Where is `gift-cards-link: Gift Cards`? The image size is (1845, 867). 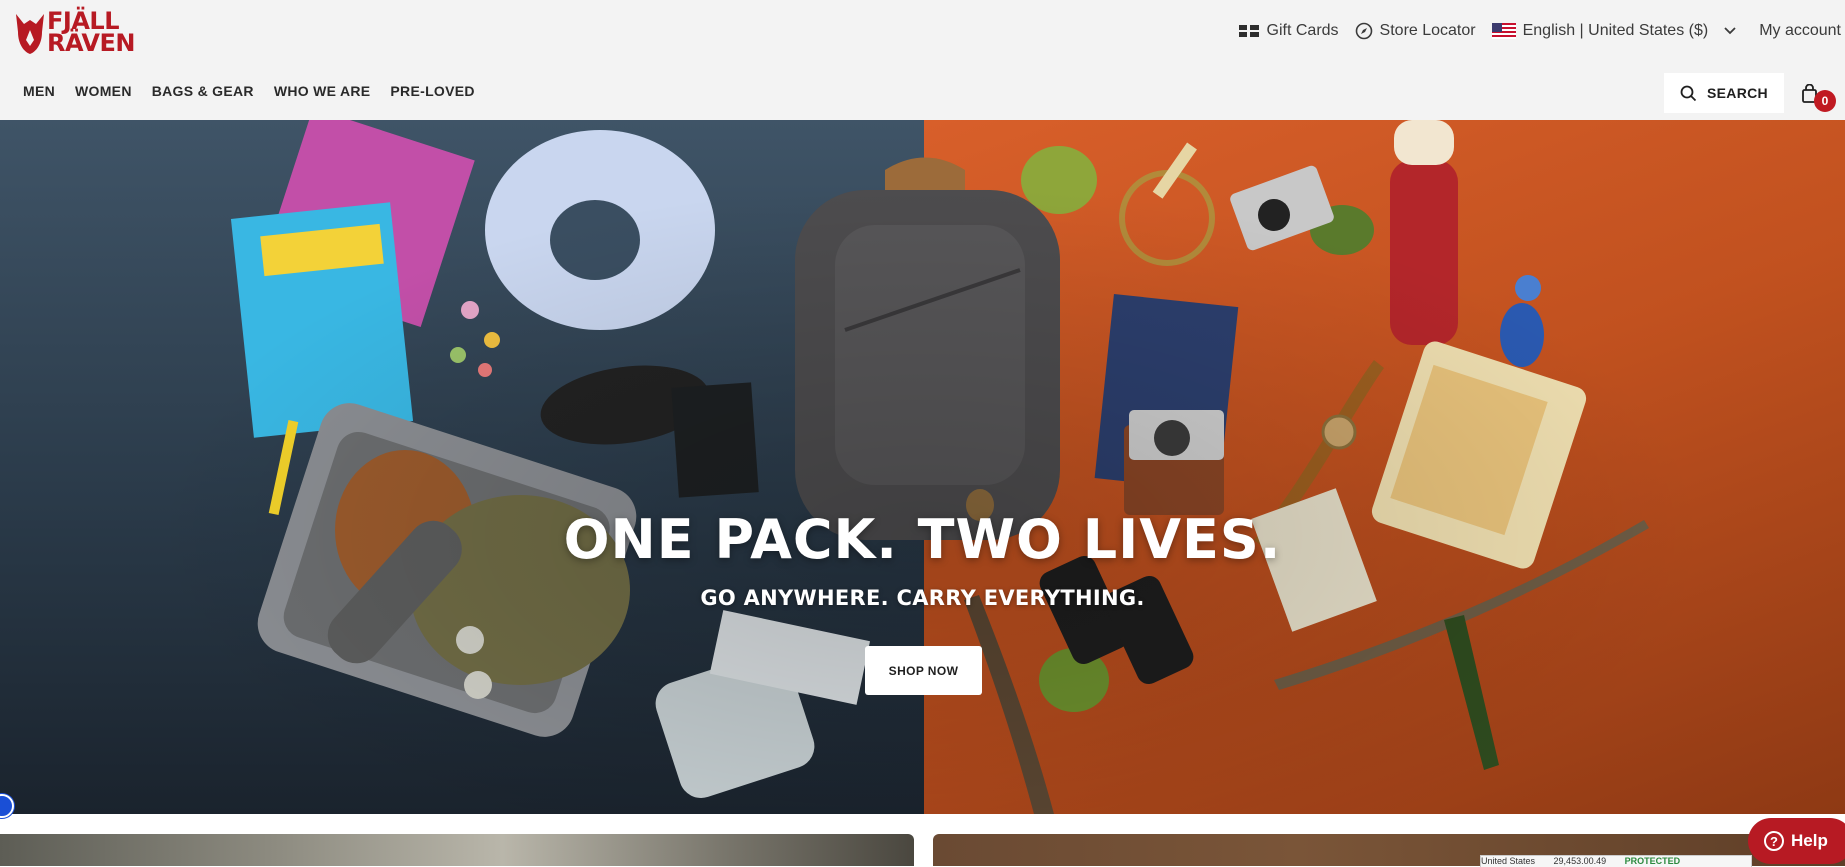
gift-cards-link: Gift Cards is located at coordinates (1288, 31).